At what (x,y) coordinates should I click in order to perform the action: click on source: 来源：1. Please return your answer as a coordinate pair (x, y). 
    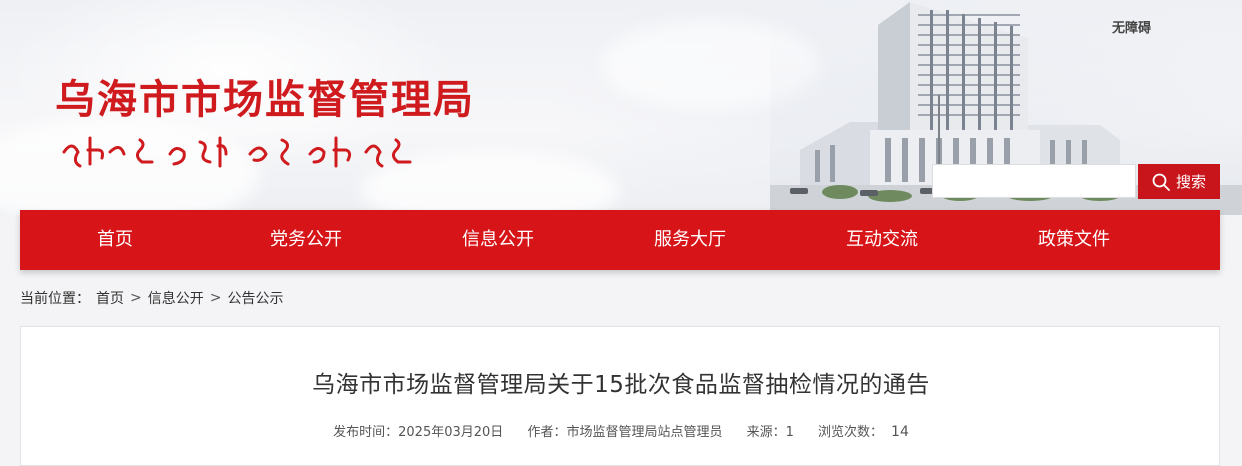
    Looking at the image, I should click on (770, 432).